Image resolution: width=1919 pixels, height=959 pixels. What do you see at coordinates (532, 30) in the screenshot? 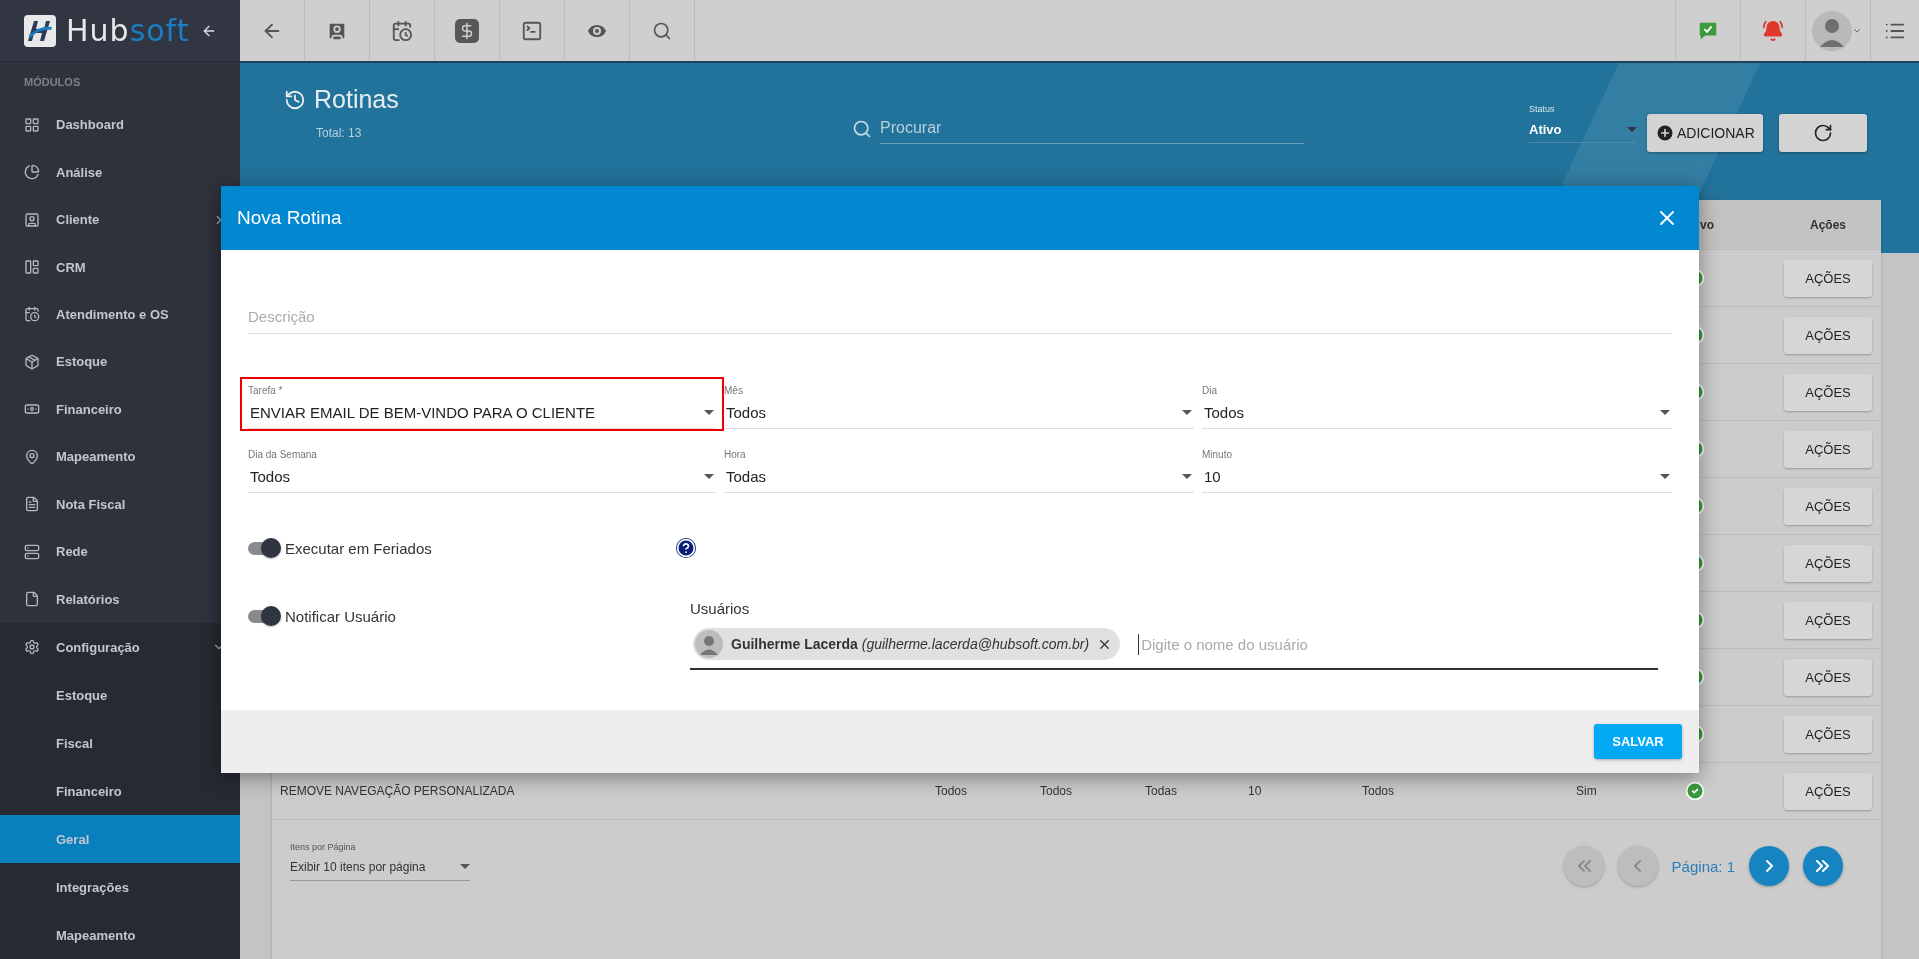
I see `terminal-icon` at bounding box center [532, 30].